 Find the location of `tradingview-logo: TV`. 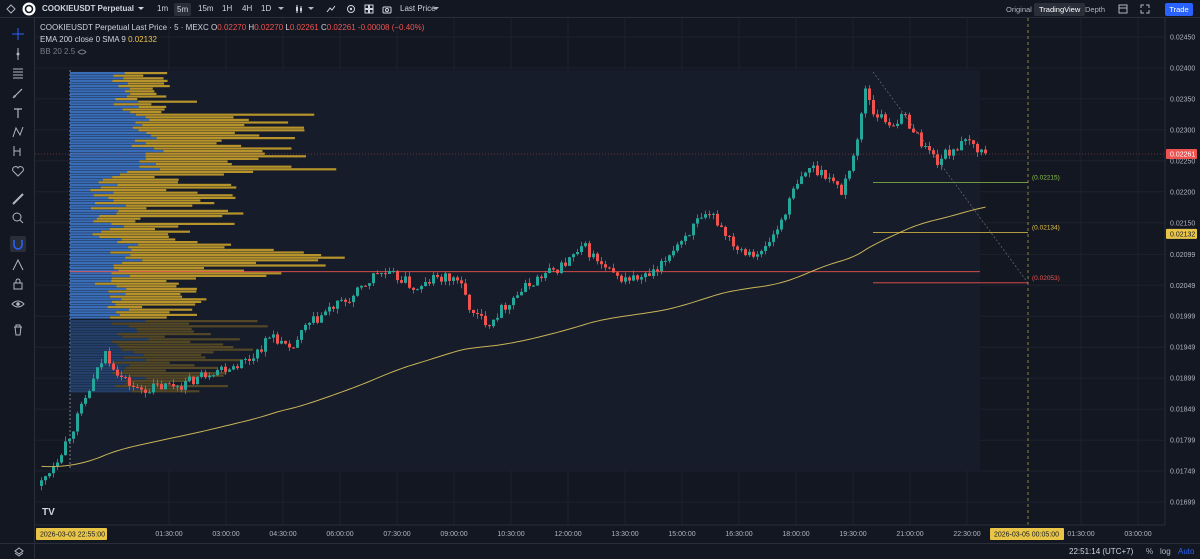

tradingview-logo: TV is located at coordinates (48, 512).